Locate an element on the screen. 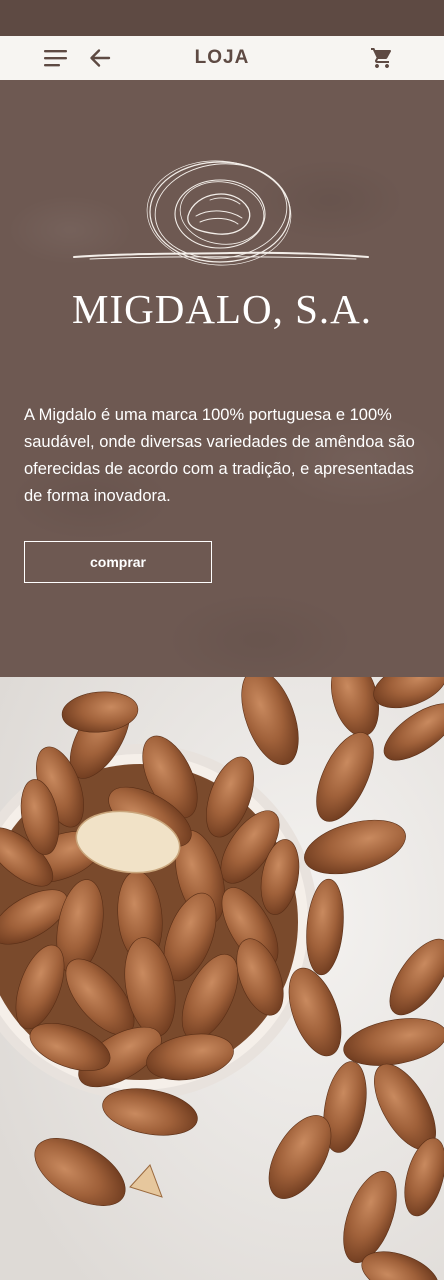 This screenshot has height=1280, width=444. shopping-cart-icon is located at coordinates (381, 58).